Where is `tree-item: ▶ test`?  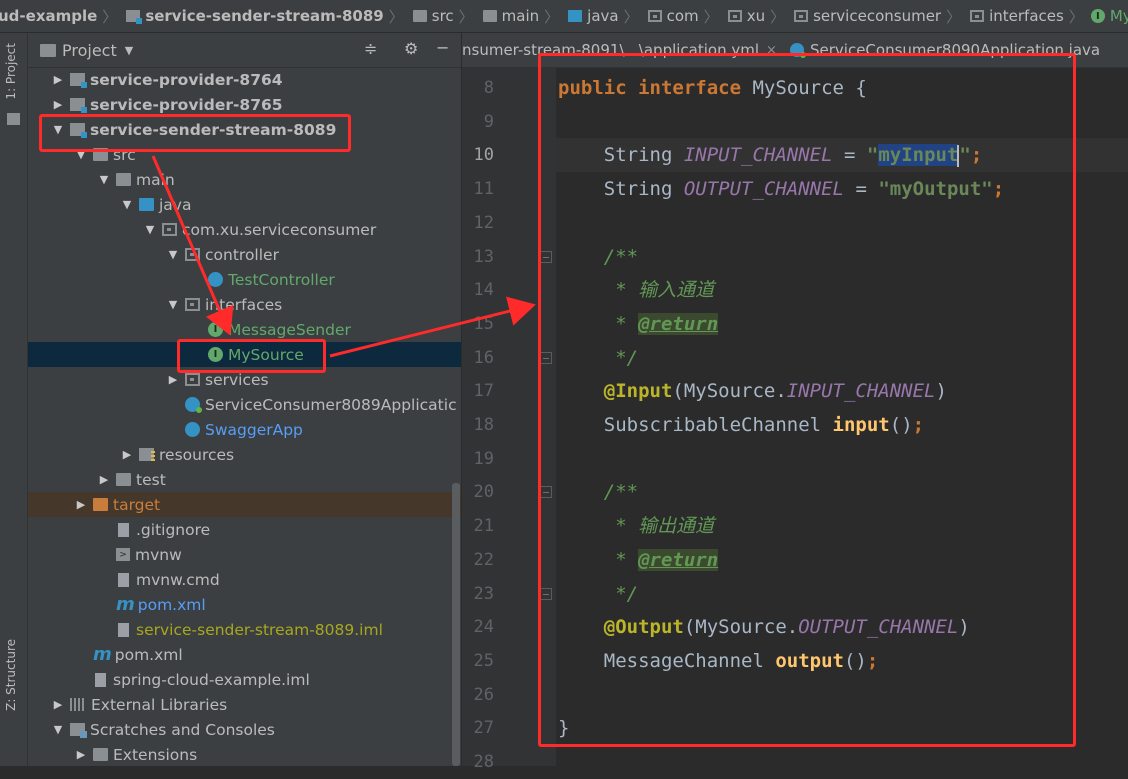
tree-item: ▶ test is located at coordinates (244, 479).